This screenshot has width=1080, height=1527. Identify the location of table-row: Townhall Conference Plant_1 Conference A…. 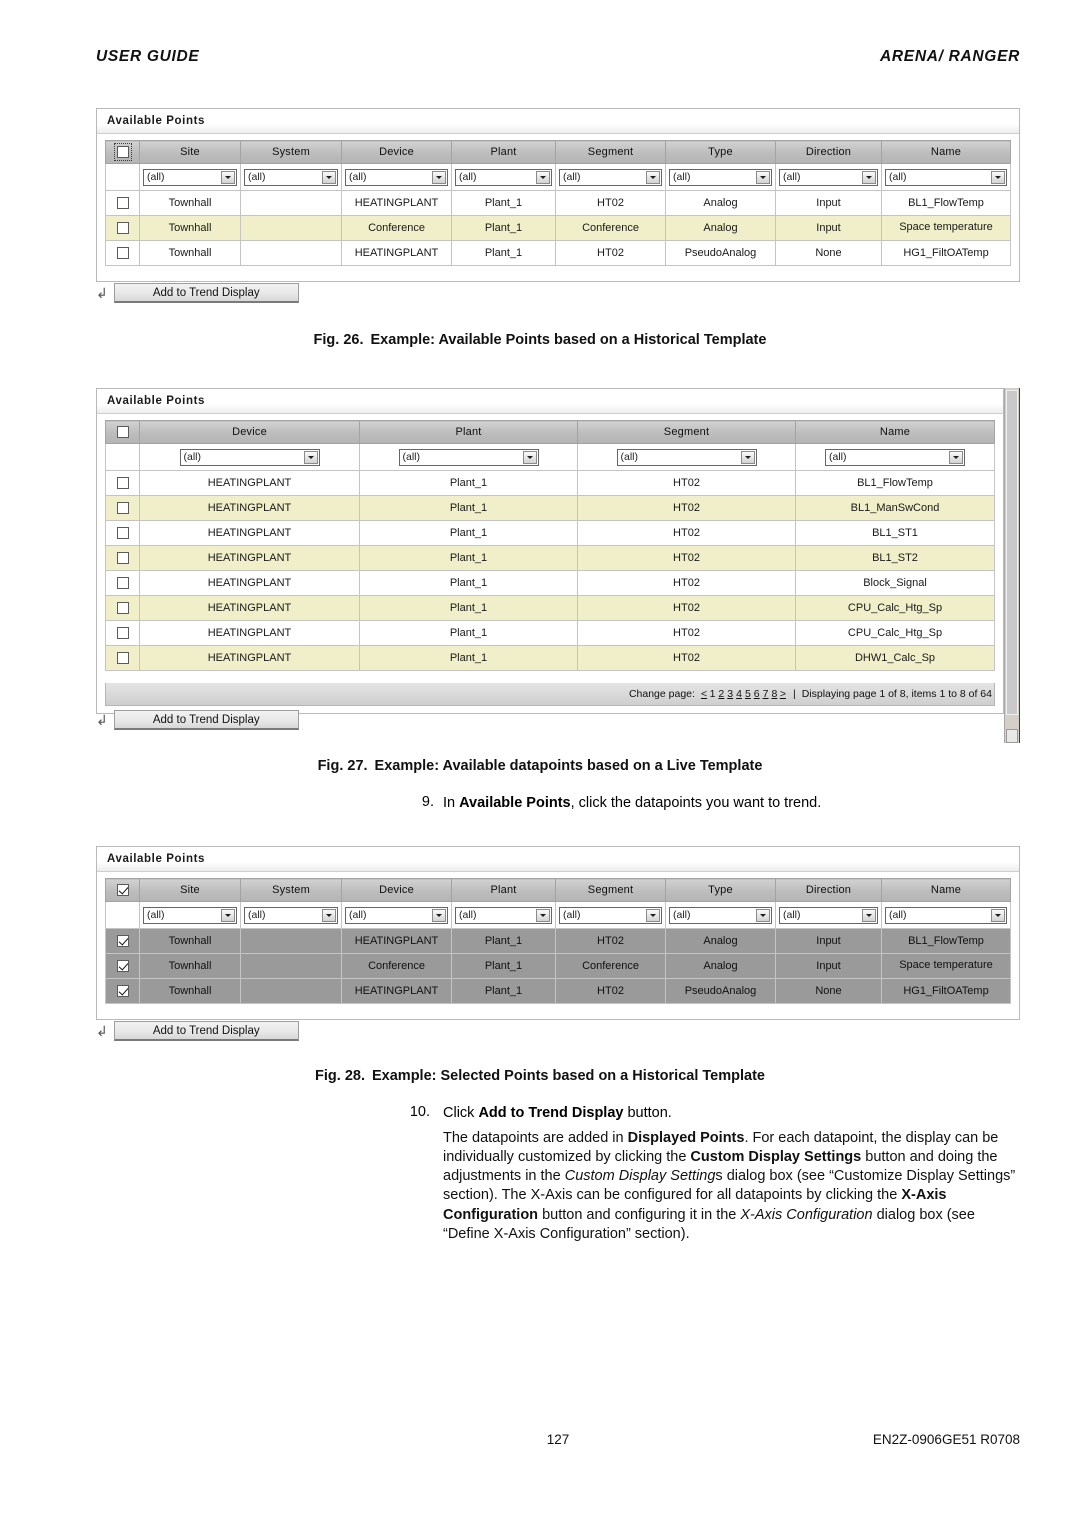
(558, 966).